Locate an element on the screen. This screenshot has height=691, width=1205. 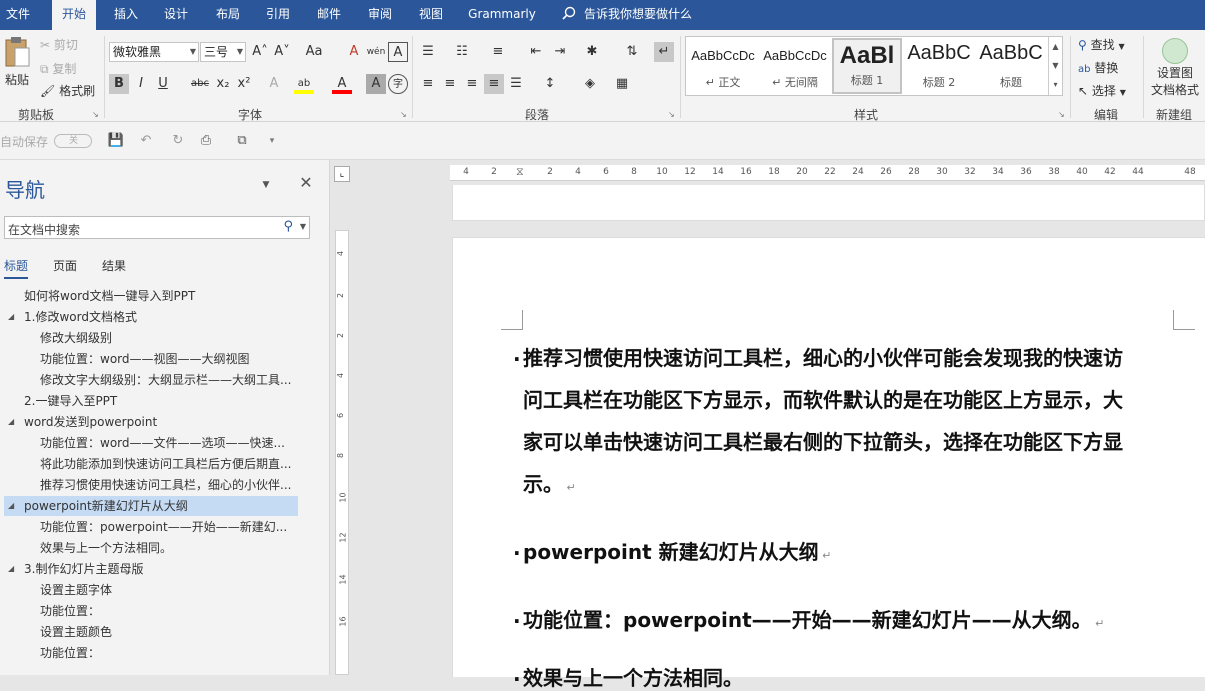
bullets-icon: ☰ is located at coordinates (428, 52).